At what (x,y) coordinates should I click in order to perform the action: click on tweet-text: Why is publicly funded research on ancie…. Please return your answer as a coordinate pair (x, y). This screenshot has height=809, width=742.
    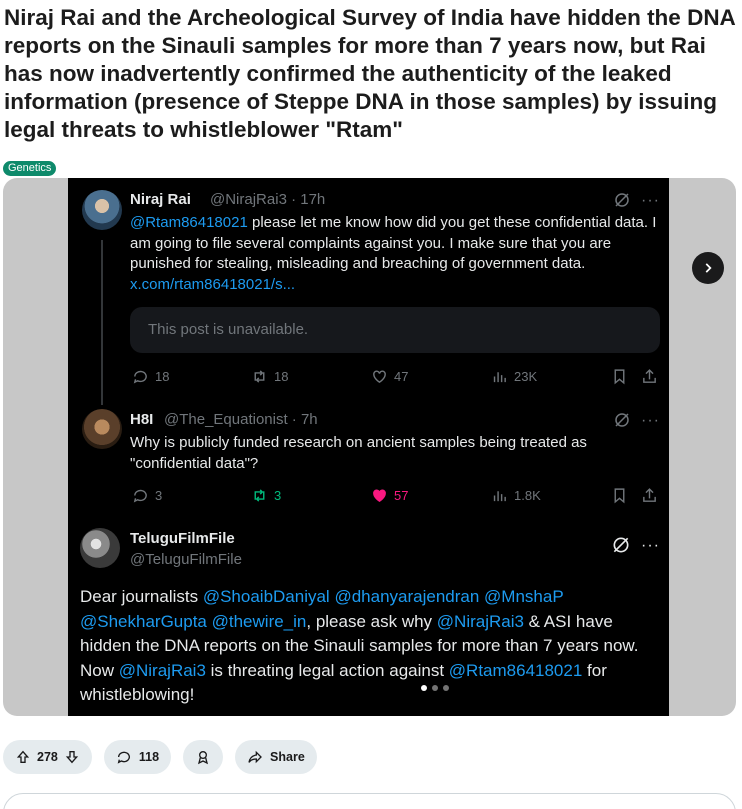
    Looking at the image, I should click on (358, 453).